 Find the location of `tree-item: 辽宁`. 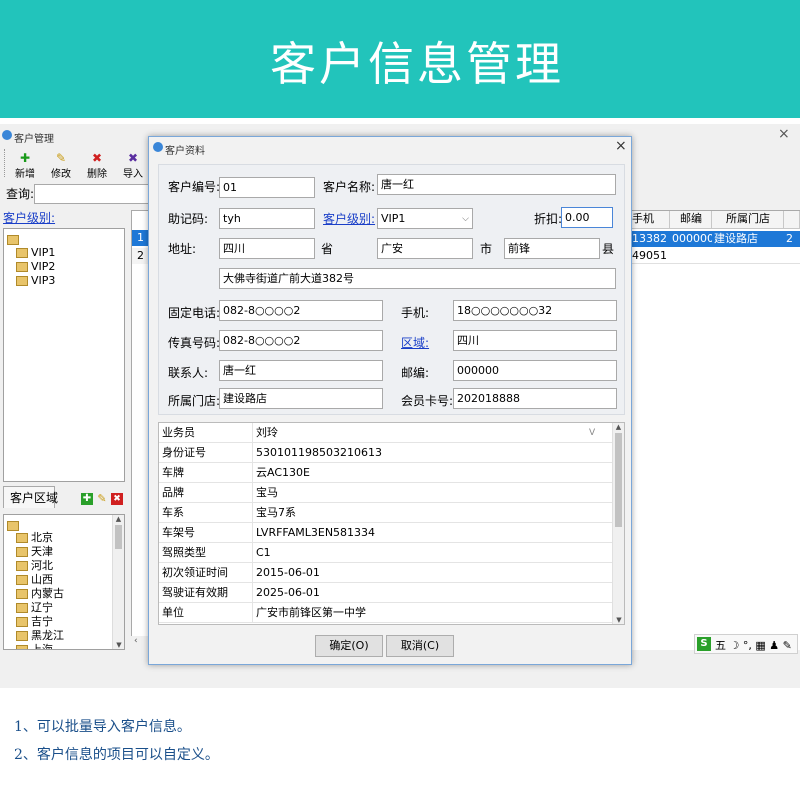

tree-item: 辽宁 is located at coordinates (34, 607).